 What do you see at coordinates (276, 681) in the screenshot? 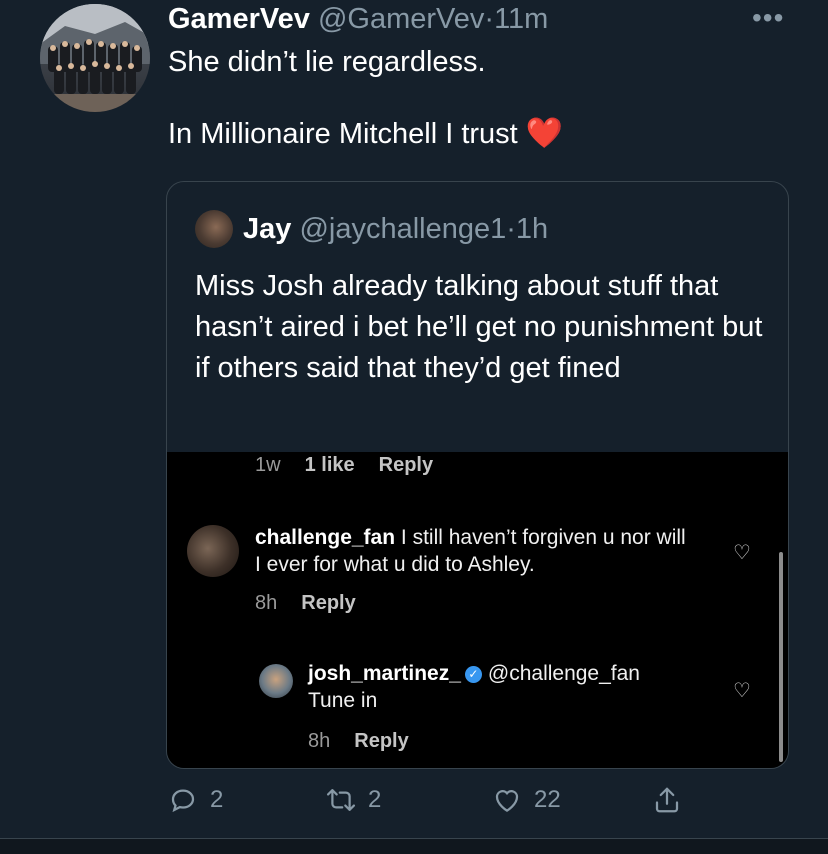
I see `reply-avatar` at bounding box center [276, 681].